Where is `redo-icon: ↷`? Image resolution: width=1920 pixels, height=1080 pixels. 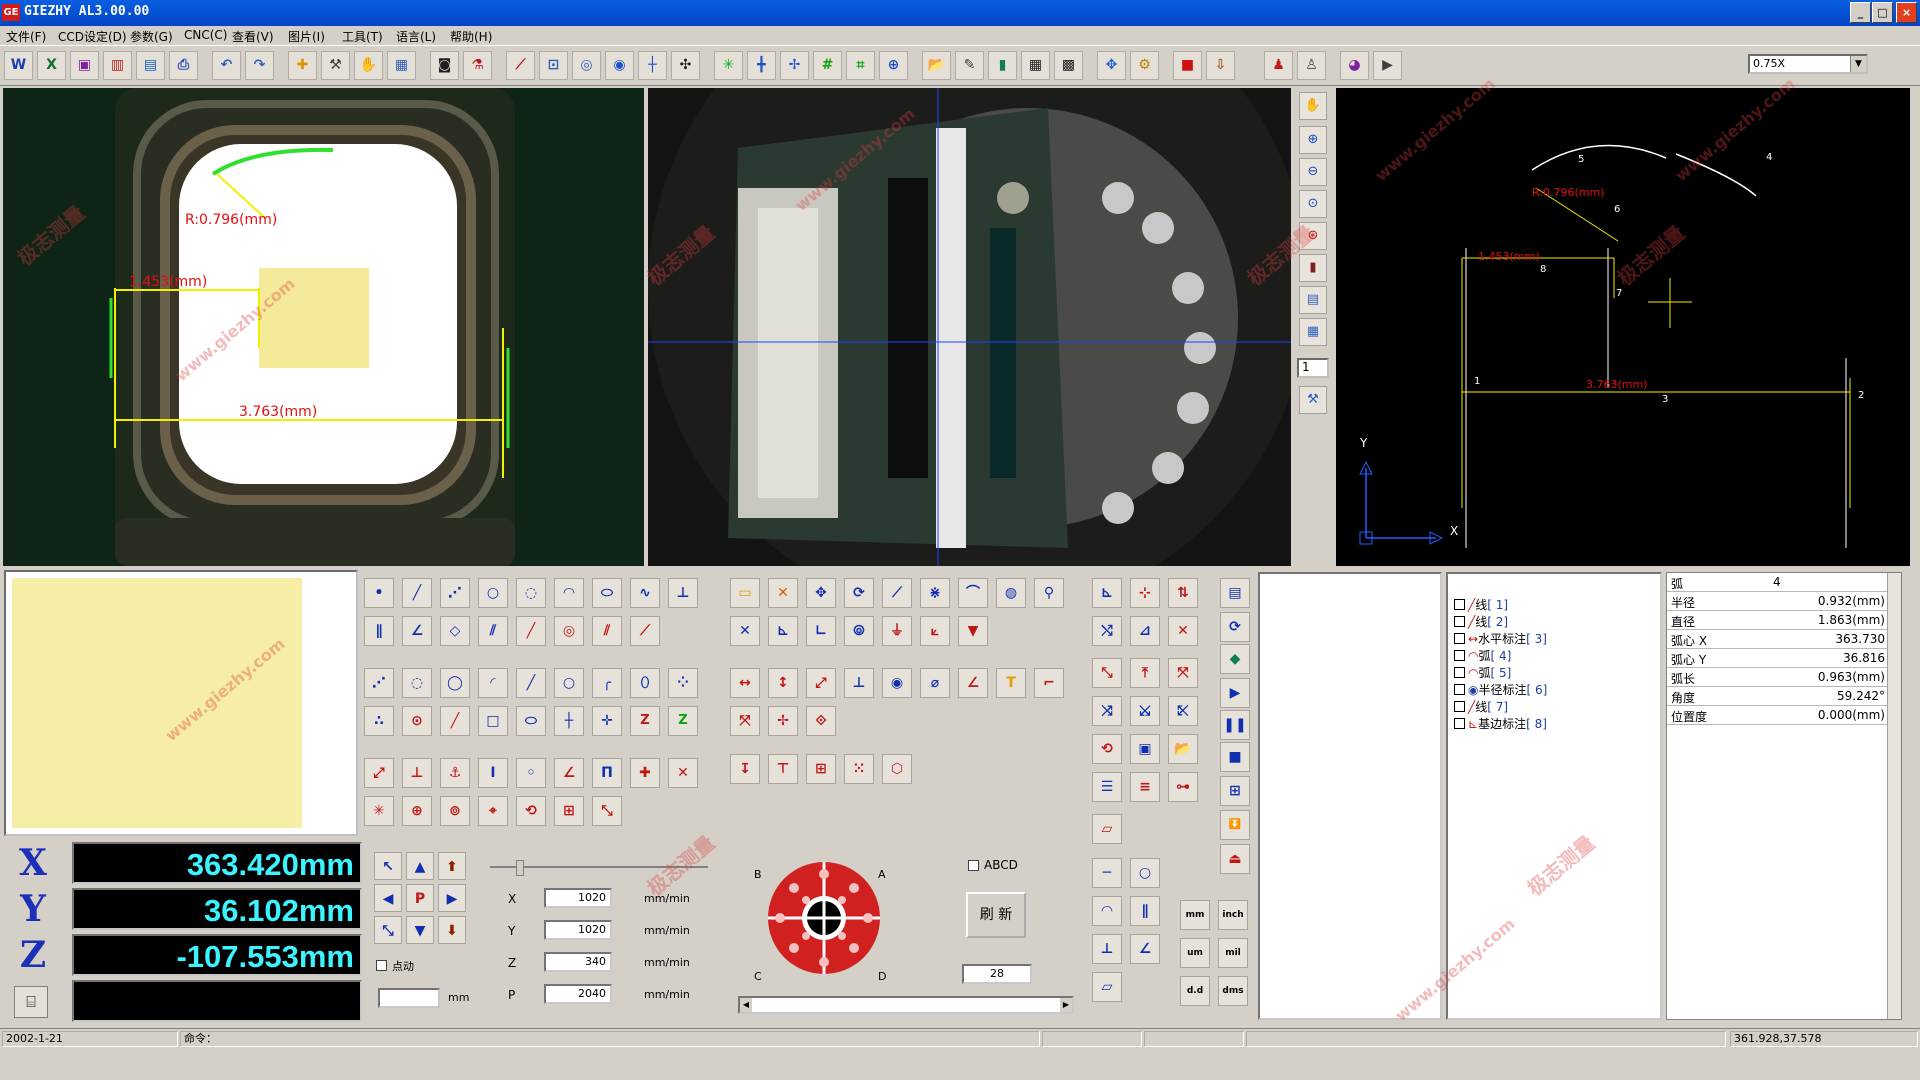
redo-icon: ↷ is located at coordinates (259, 65).